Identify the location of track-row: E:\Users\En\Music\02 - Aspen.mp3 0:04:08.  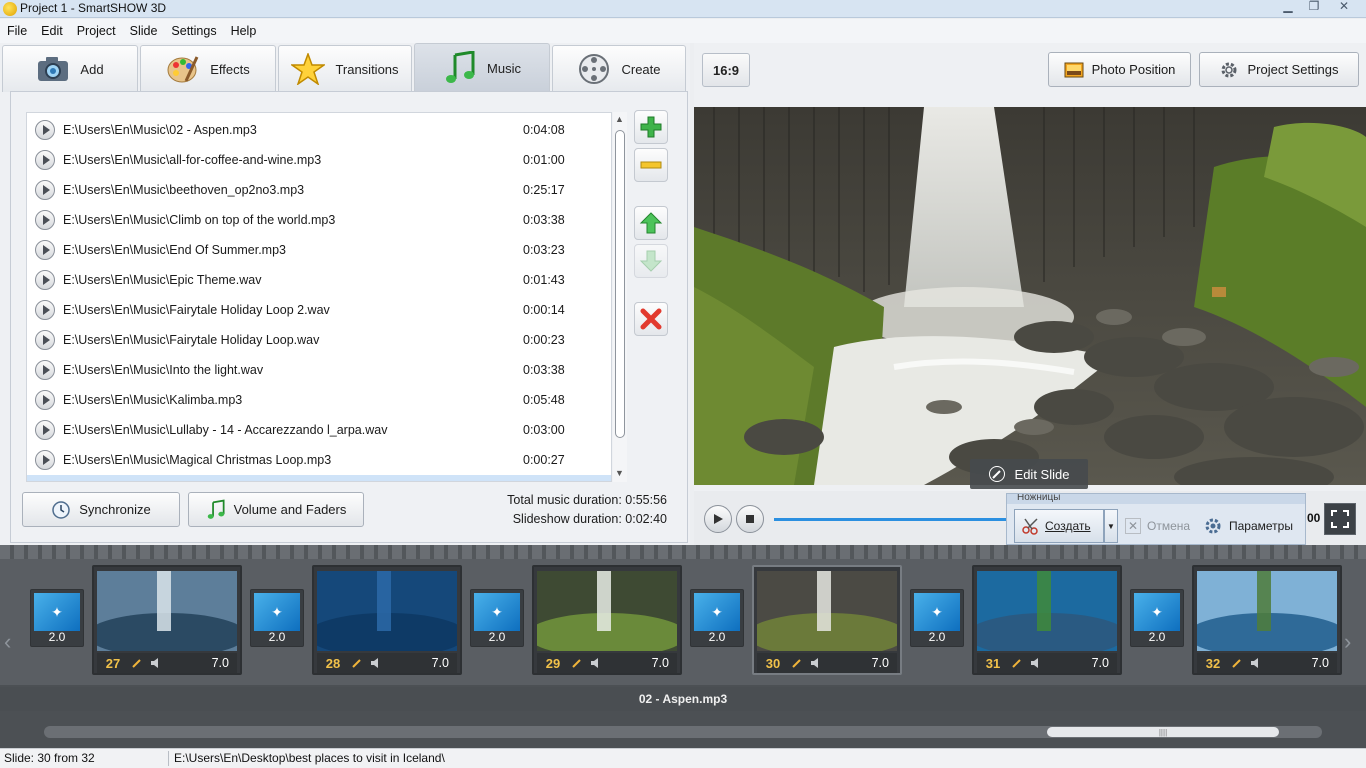
(319, 130).